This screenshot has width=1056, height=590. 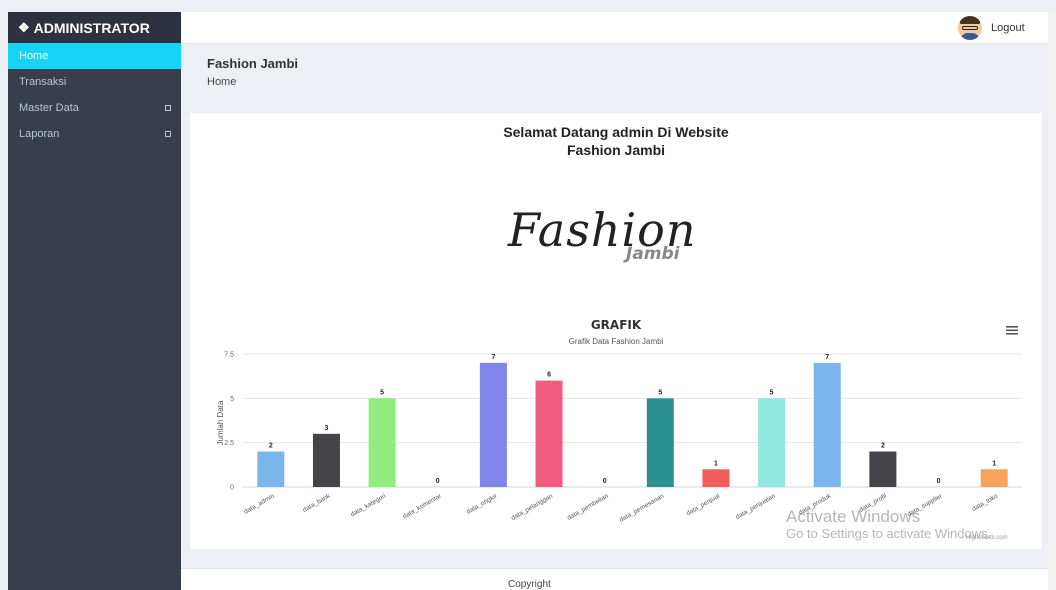 What do you see at coordinates (94, 108) in the screenshot?
I see `sidebar-item-master-data: Master Data` at bounding box center [94, 108].